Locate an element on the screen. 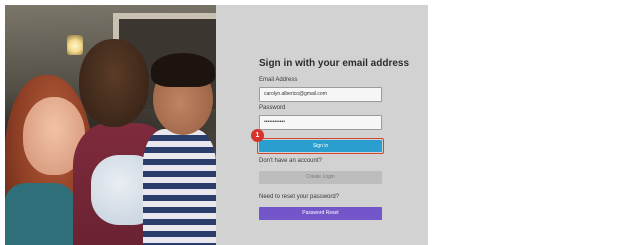 This screenshot has width=626, height=245. photo-baby-hair is located at coordinates (183, 70).